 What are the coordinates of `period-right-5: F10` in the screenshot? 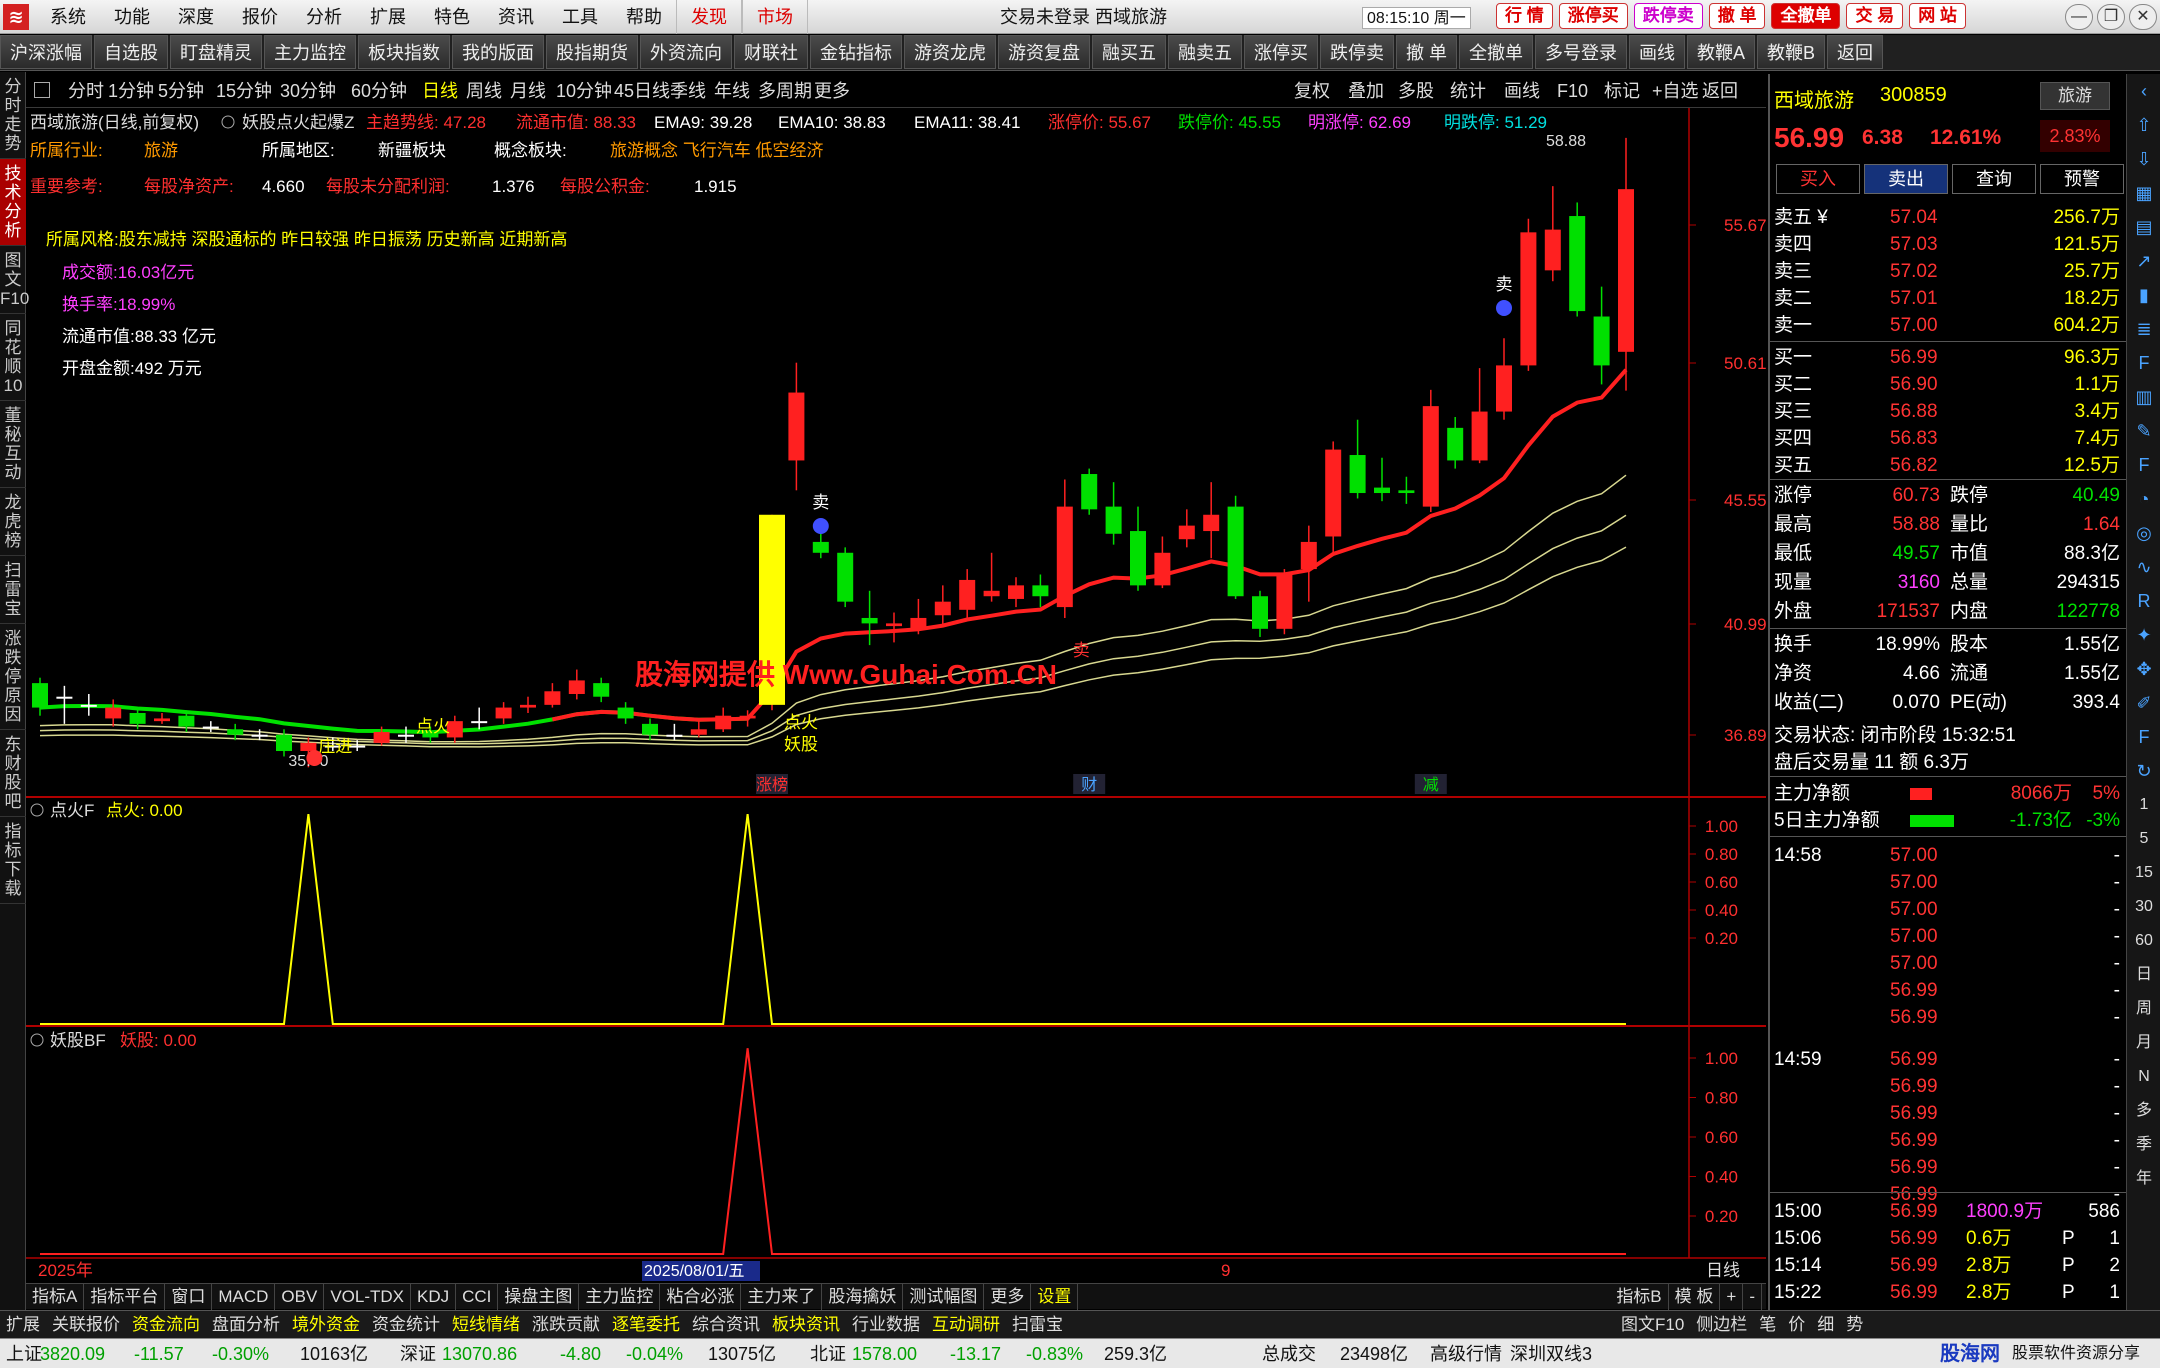 It's located at (1572, 91).